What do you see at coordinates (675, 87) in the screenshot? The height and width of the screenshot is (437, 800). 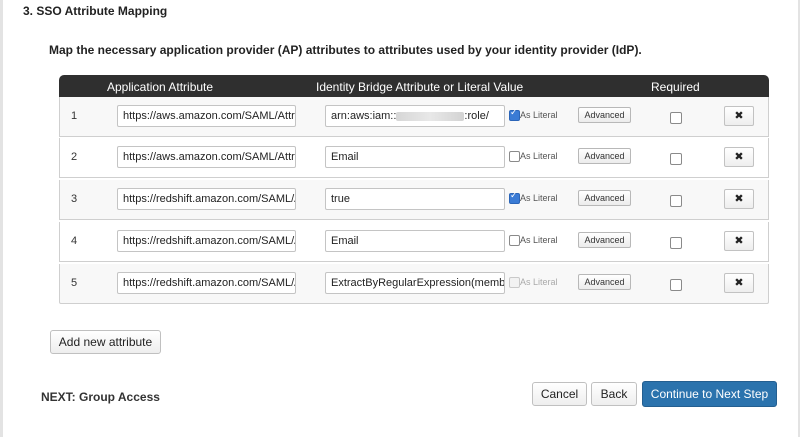 I see `header-required: Required` at bounding box center [675, 87].